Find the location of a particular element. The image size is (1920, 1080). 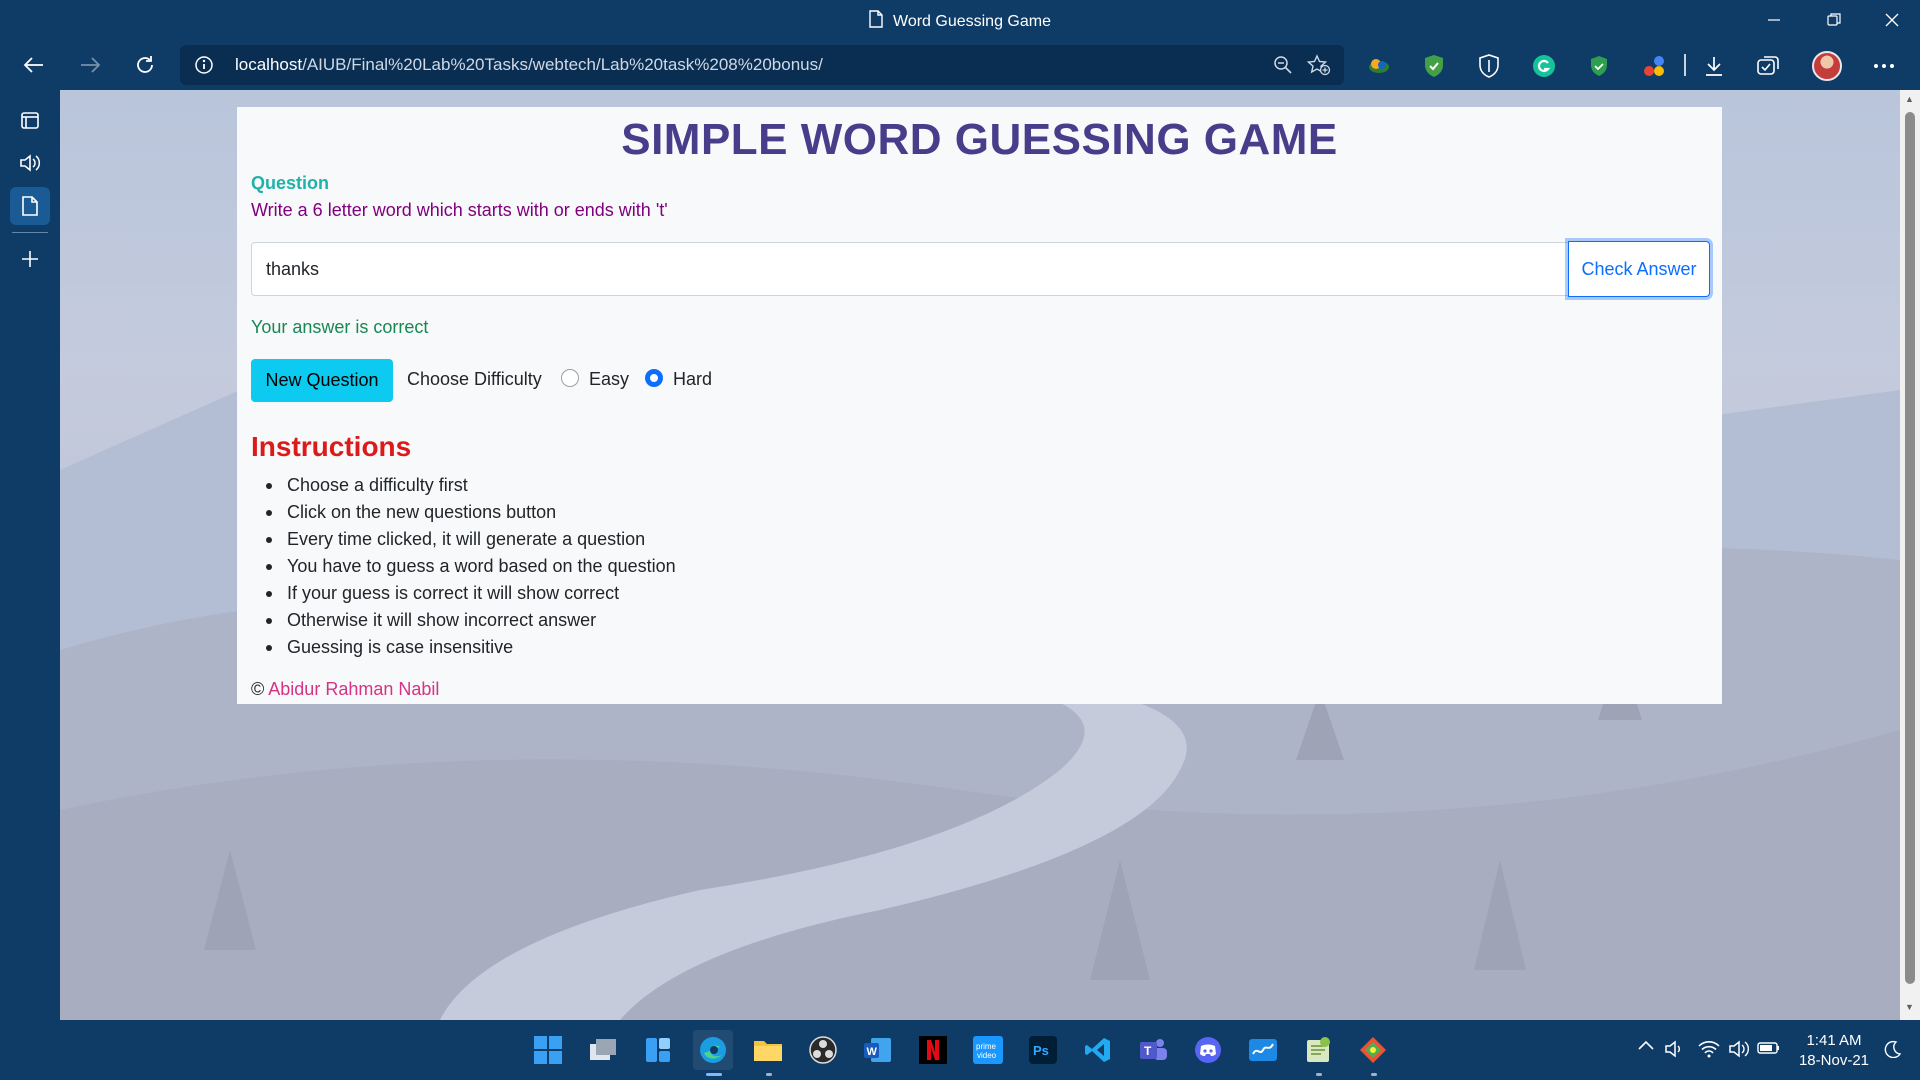

notepad-plus-icon is located at coordinates (1318, 1050).